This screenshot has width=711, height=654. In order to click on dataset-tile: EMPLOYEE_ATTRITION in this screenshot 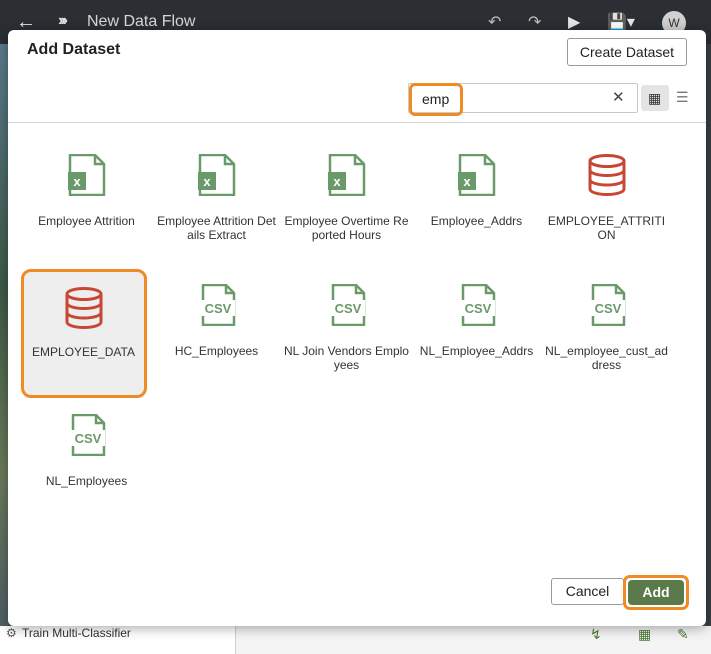, I will do `click(606, 194)`.